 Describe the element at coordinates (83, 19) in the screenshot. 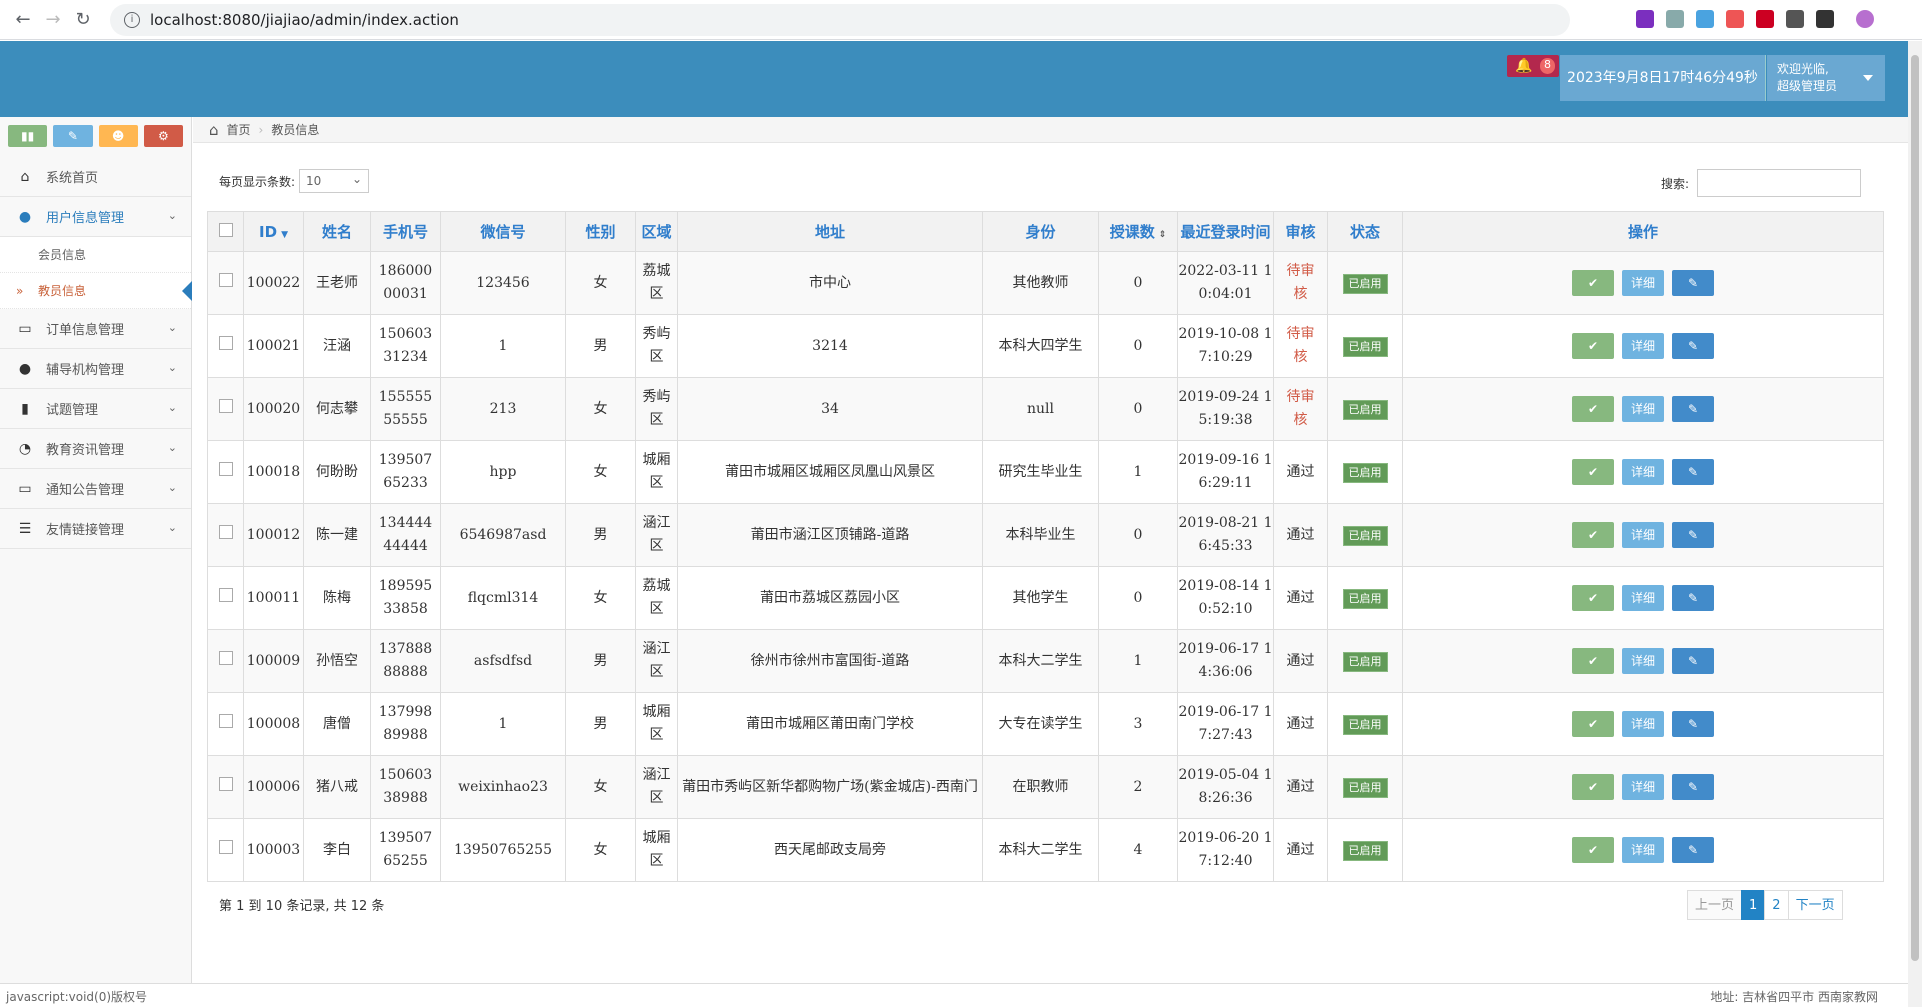

I see `reload-icon: ↻` at that location.